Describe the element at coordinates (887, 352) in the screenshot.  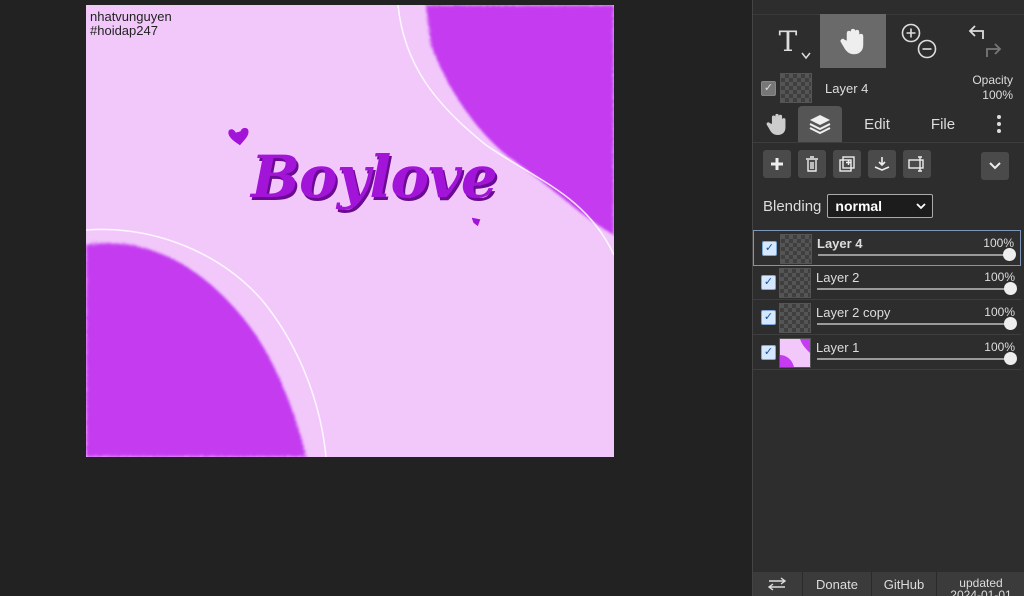
I see `layer-row: ✓ Layer 1 100%` at that location.